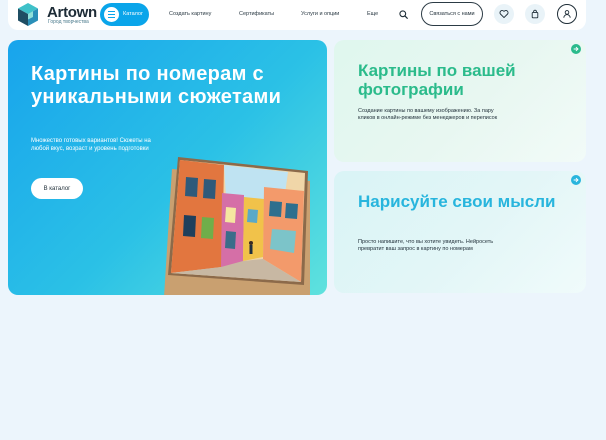  I want to click on painting-canvas-image, so click(237, 226).